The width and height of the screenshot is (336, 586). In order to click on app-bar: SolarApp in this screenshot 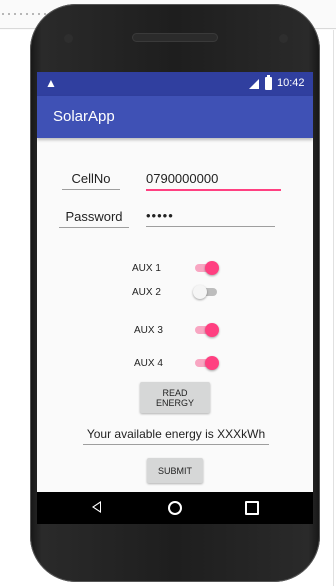, I will do `click(175, 117)`.